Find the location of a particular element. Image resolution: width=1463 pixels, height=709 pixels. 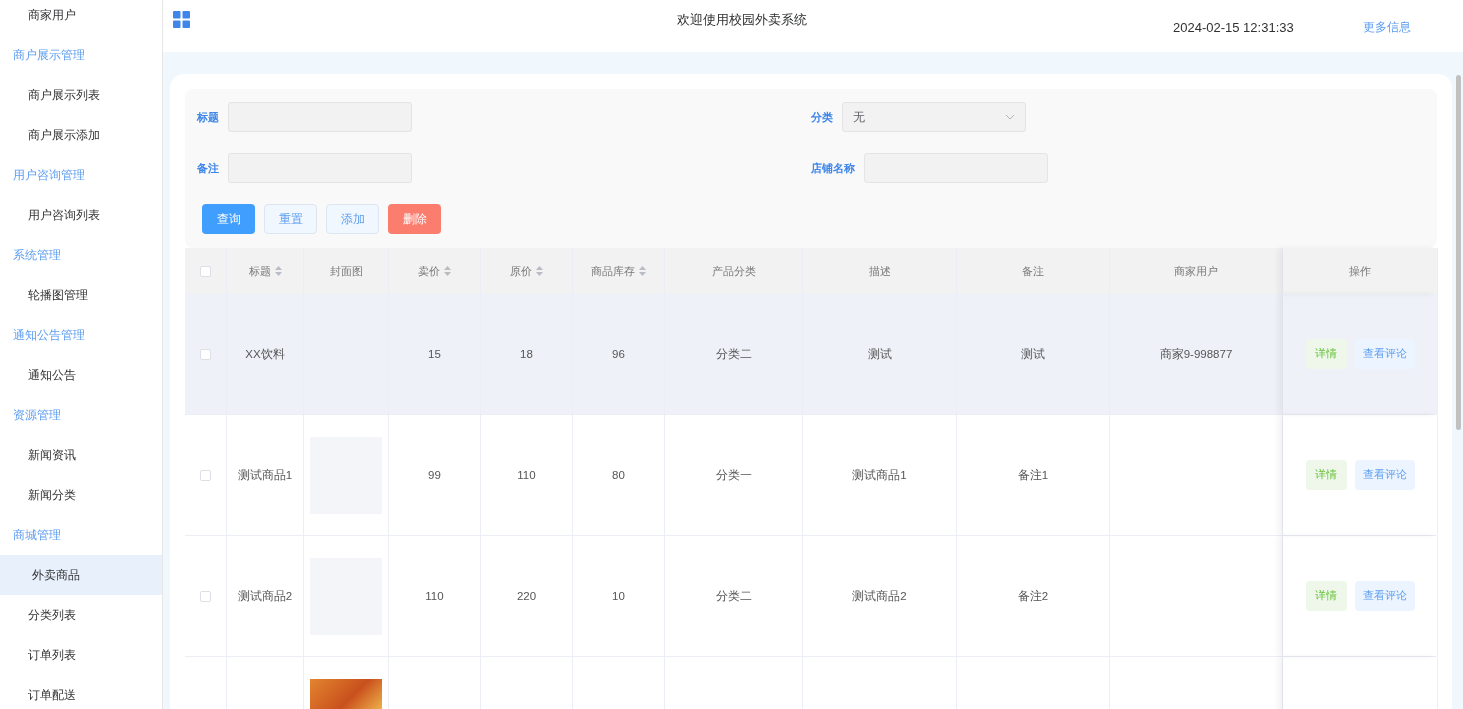

column-header: 备注 is located at coordinates (1033, 271).